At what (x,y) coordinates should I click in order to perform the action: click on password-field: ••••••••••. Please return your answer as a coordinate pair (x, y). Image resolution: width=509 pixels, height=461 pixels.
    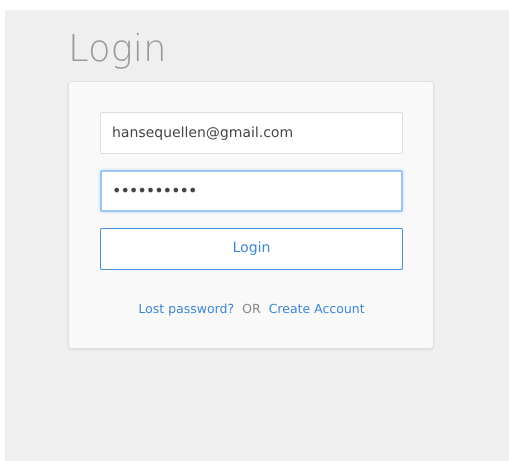
    Looking at the image, I should click on (251, 191).